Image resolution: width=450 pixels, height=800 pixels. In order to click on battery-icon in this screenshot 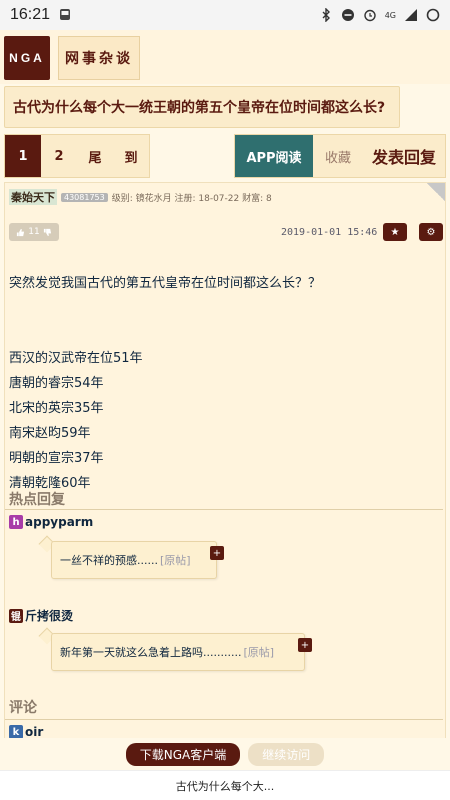, I will do `click(433, 15)`.